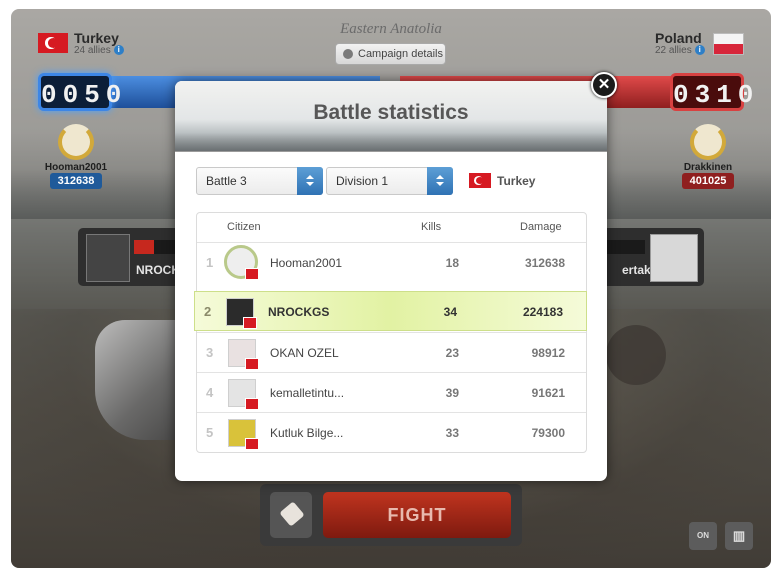 The width and height of the screenshot is (782, 583). What do you see at coordinates (391, 262) in the screenshot?
I see `table-row: 1 Hooman2001 18 312638` at bounding box center [391, 262].